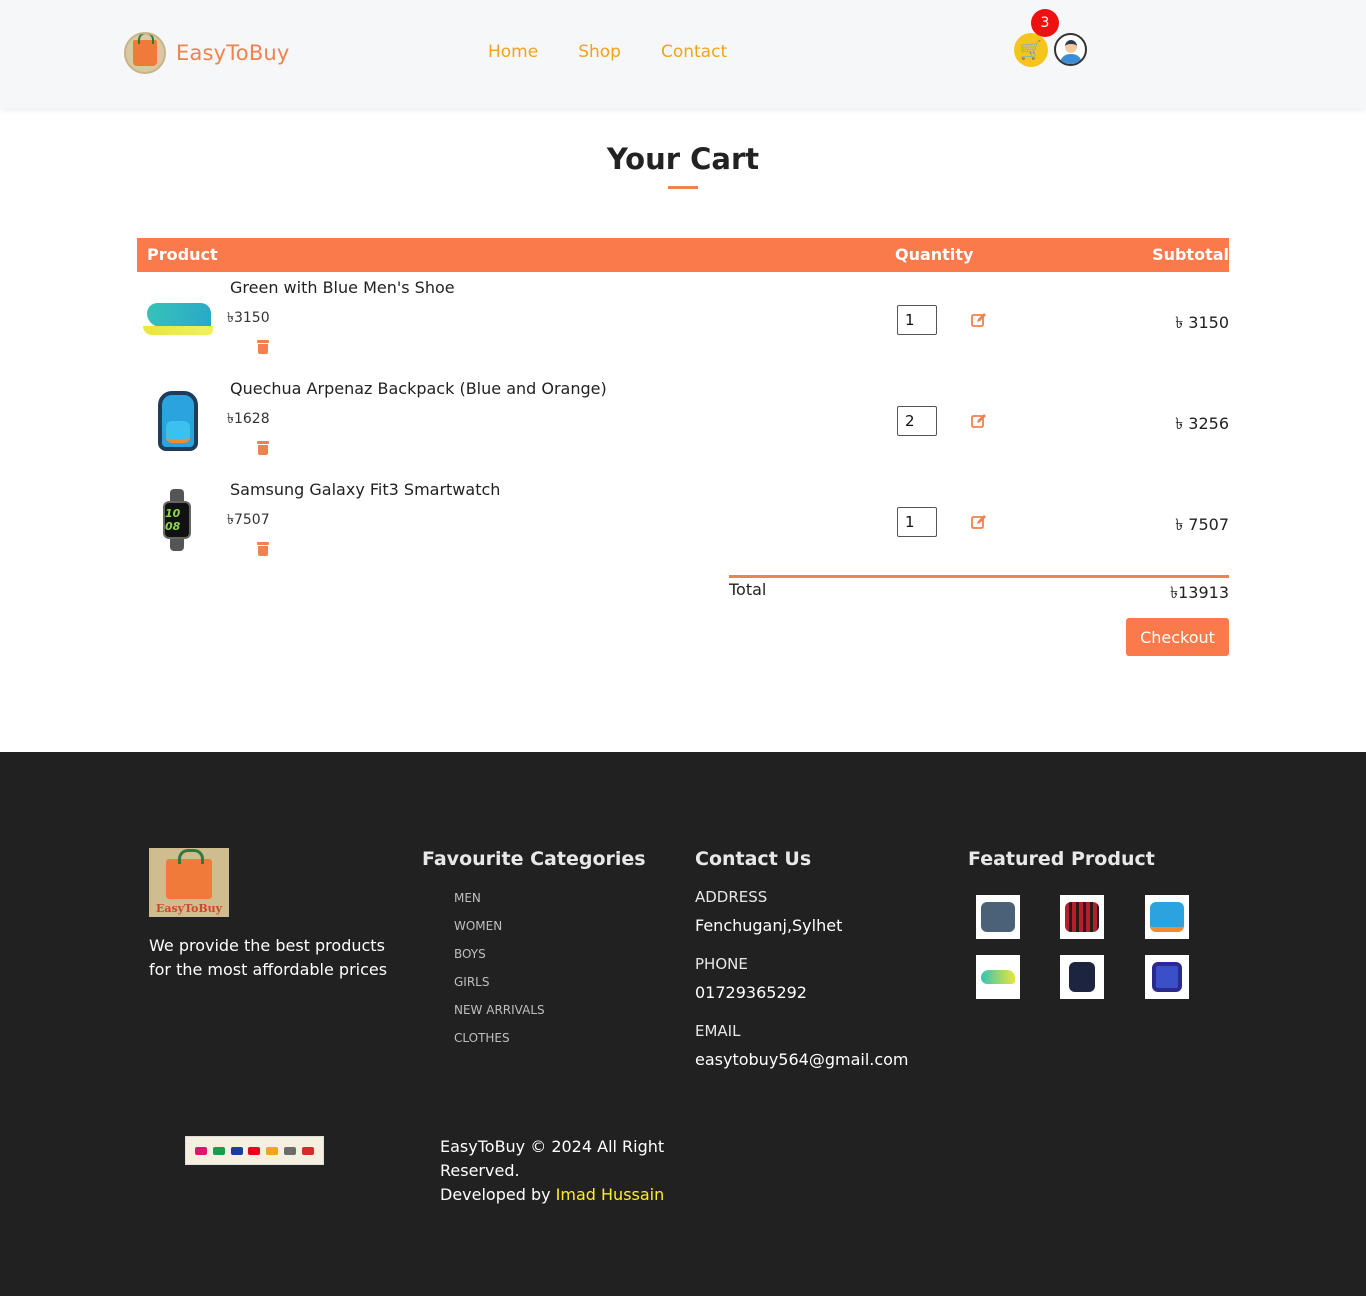 Image resolution: width=1366 pixels, height=1296 pixels. I want to click on category-item: NEW ARRIVALS, so click(499, 1017).